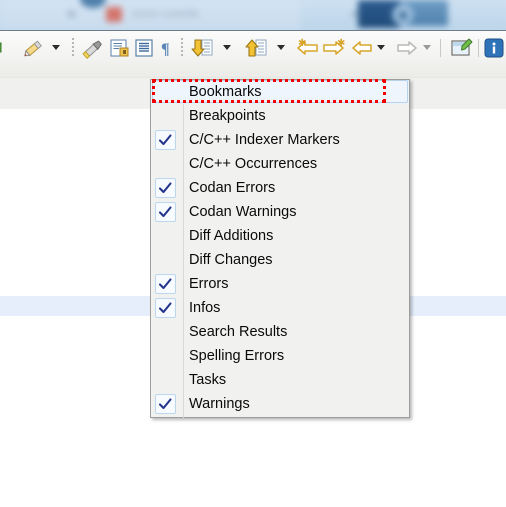  What do you see at coordinates (243, 212) in the screenshot?
I see `menu-item-label: Codan Warnings` at bounding box center [243, 212].